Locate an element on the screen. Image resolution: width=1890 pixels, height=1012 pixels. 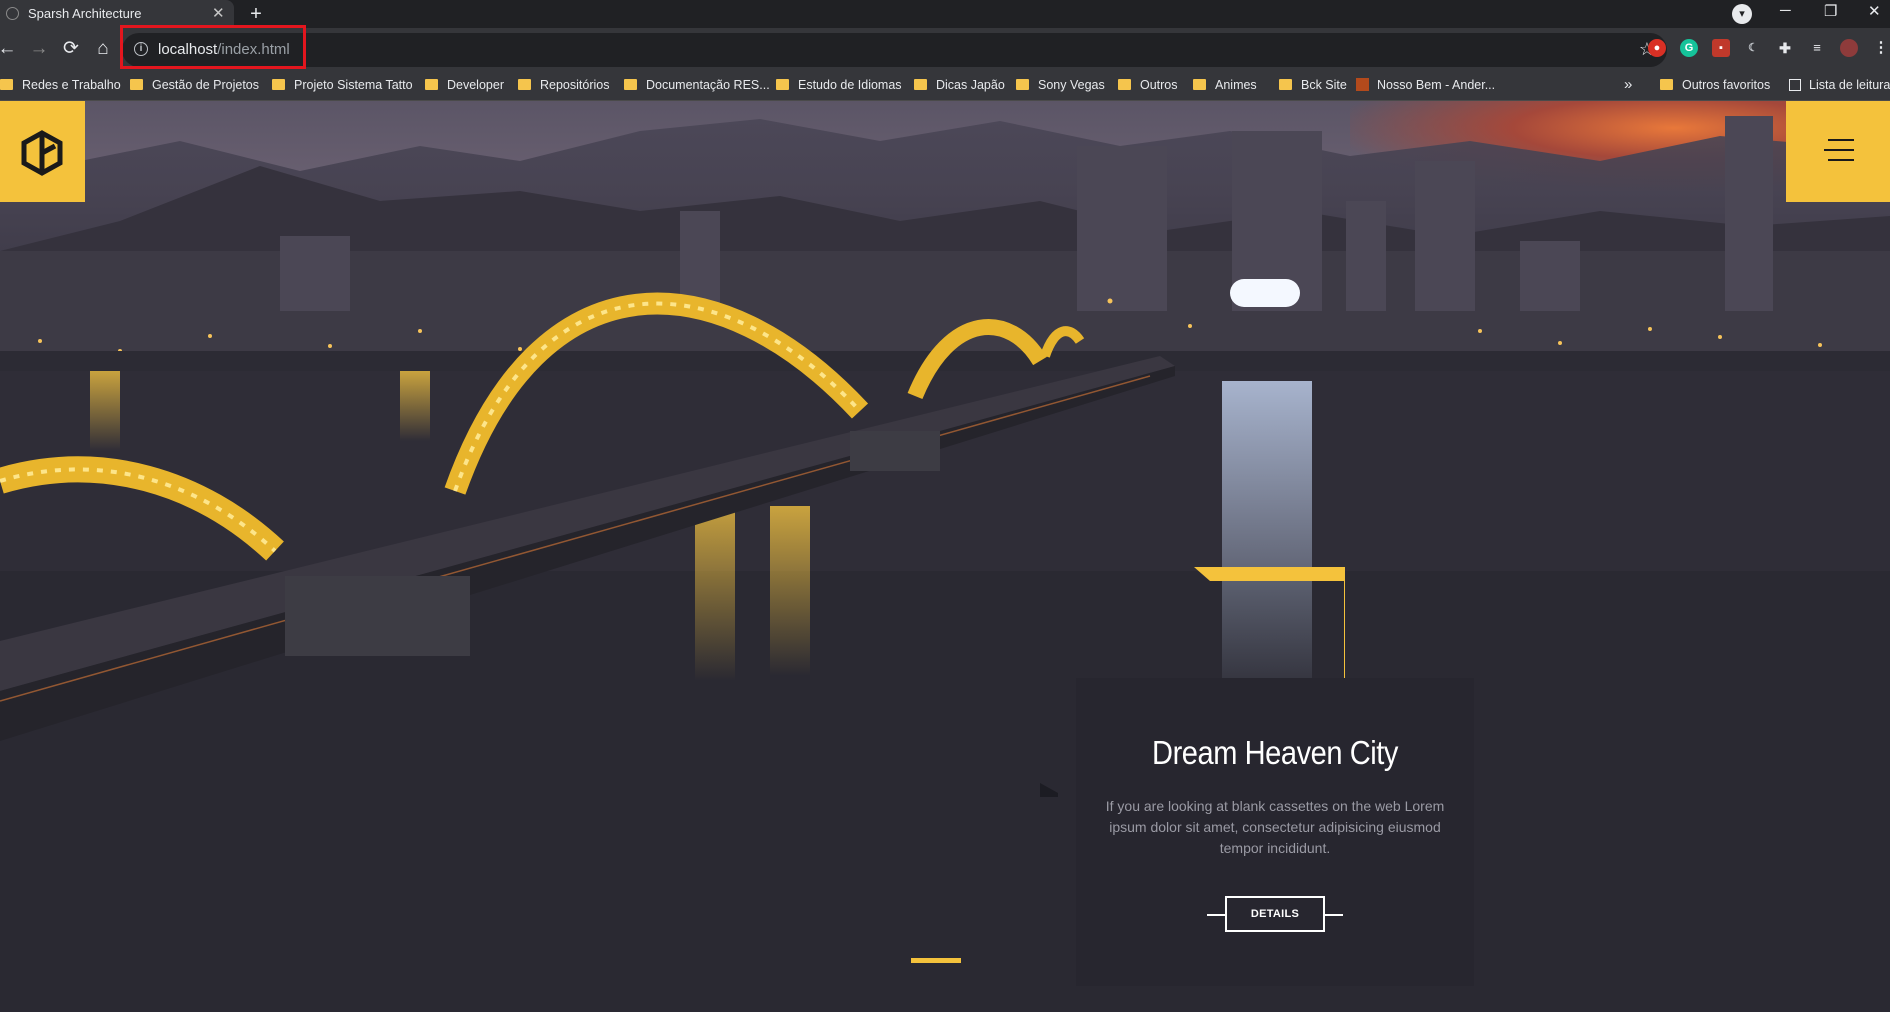
minimize-icon: ─ is located at coordinates (1785, 10).